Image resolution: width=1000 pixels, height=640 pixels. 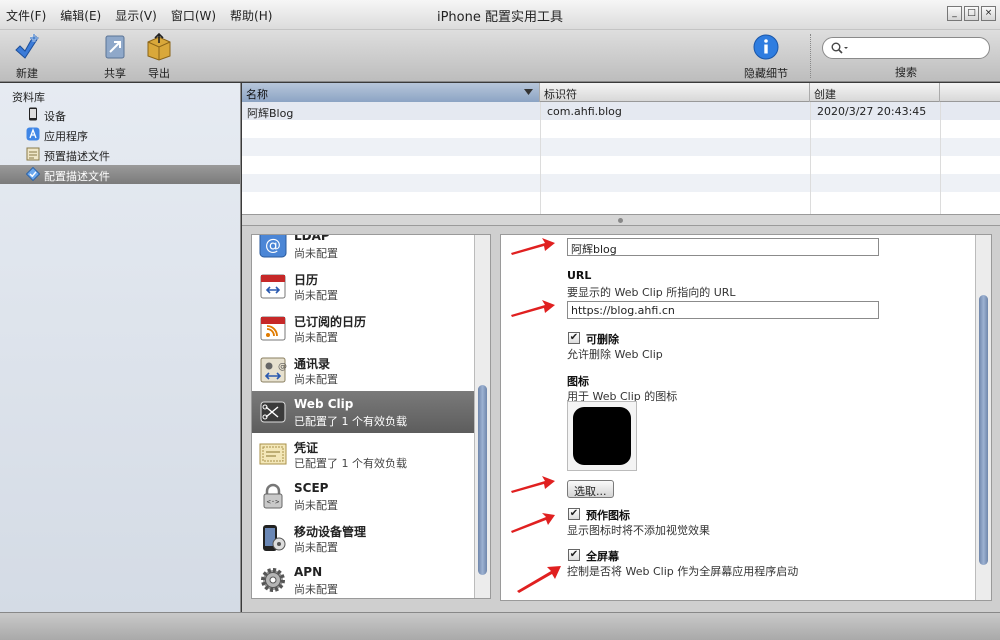 What do you see at coordinates (574, 555) in the screenshot?
I see `fullscreen-checkbox: ✔` at bounding box center [574, 555].